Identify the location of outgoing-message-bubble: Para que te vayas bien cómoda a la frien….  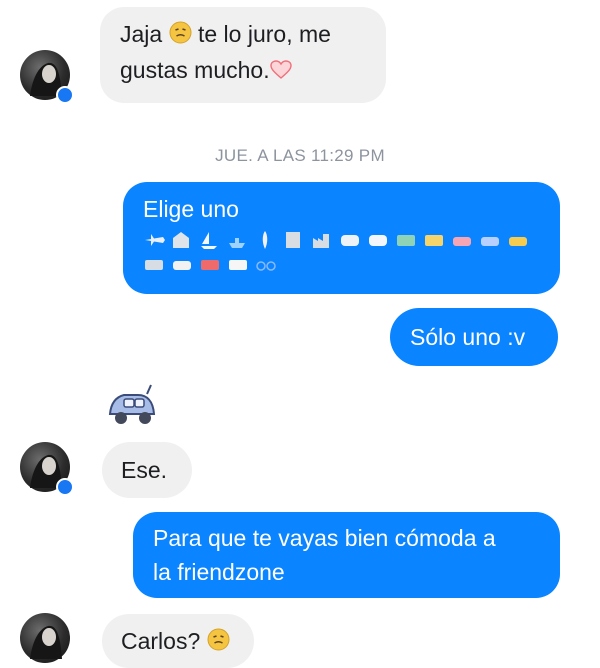
(346, 555).